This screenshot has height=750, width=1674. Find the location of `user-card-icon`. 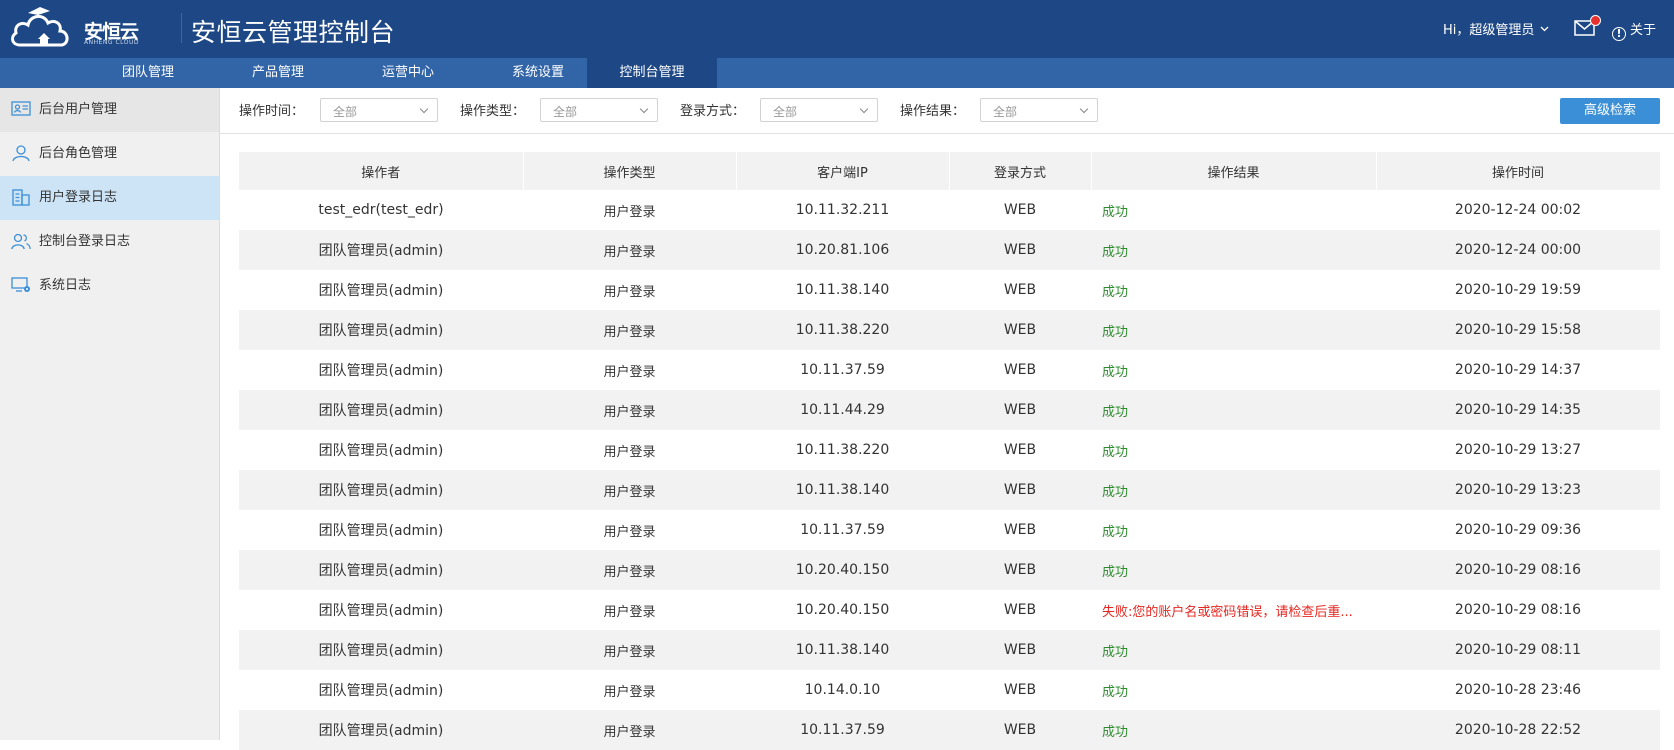

user-card-icon is located at coordinates (21, 108).